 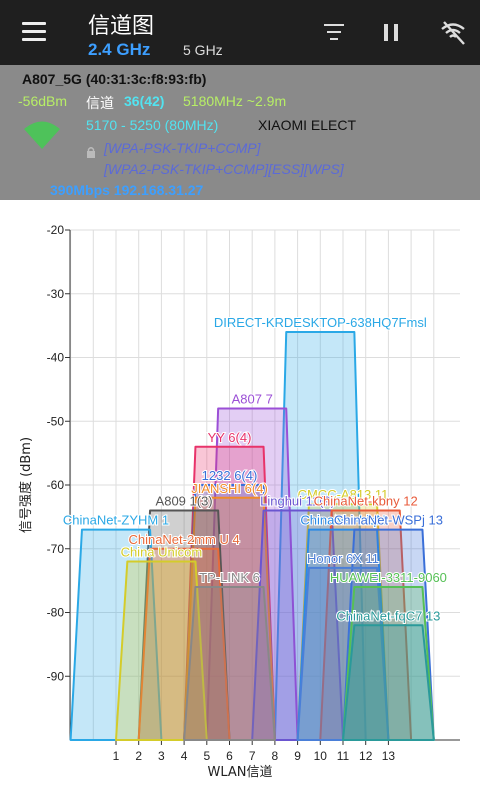 I want to click on network-label: A807 7, so click(x=252, y=399).